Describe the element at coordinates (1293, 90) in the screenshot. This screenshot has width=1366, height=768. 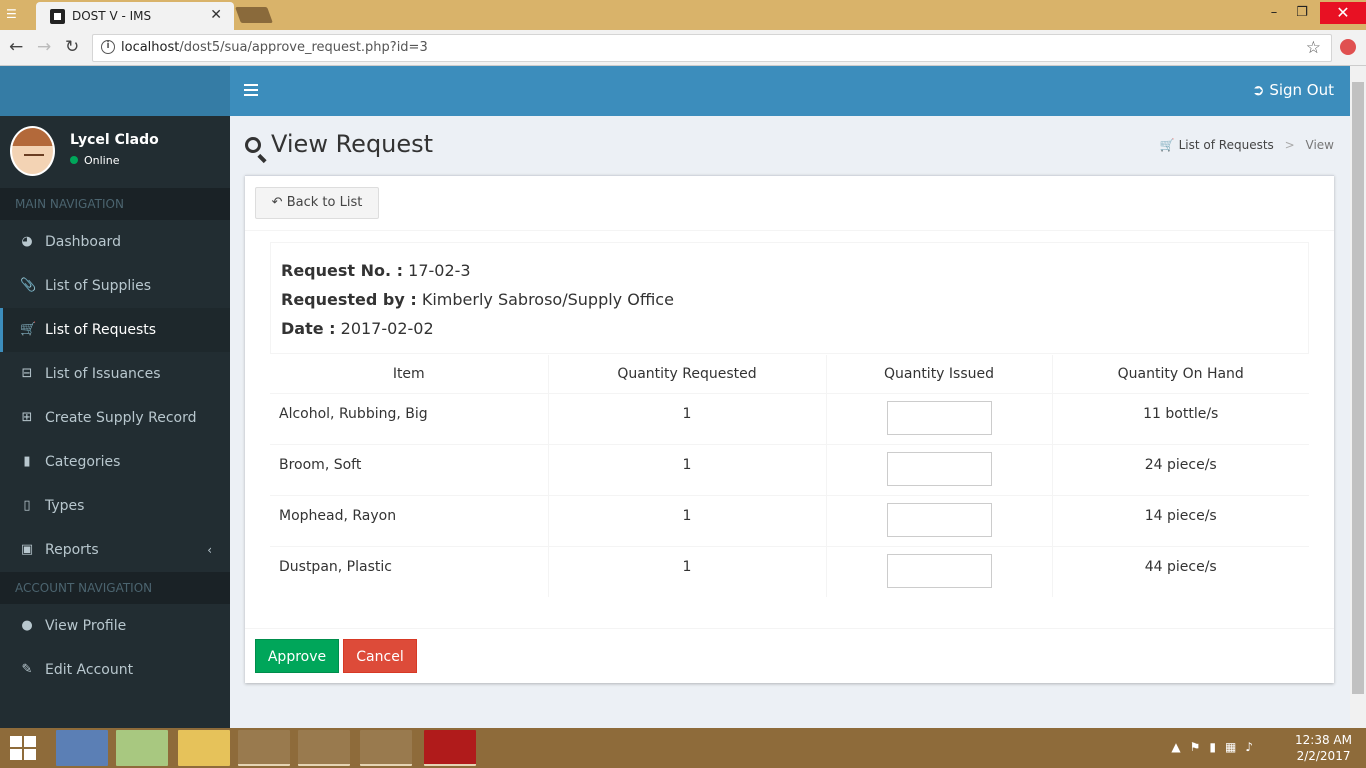
I see `sign-out-button: ➲ Sign Out` at that location.